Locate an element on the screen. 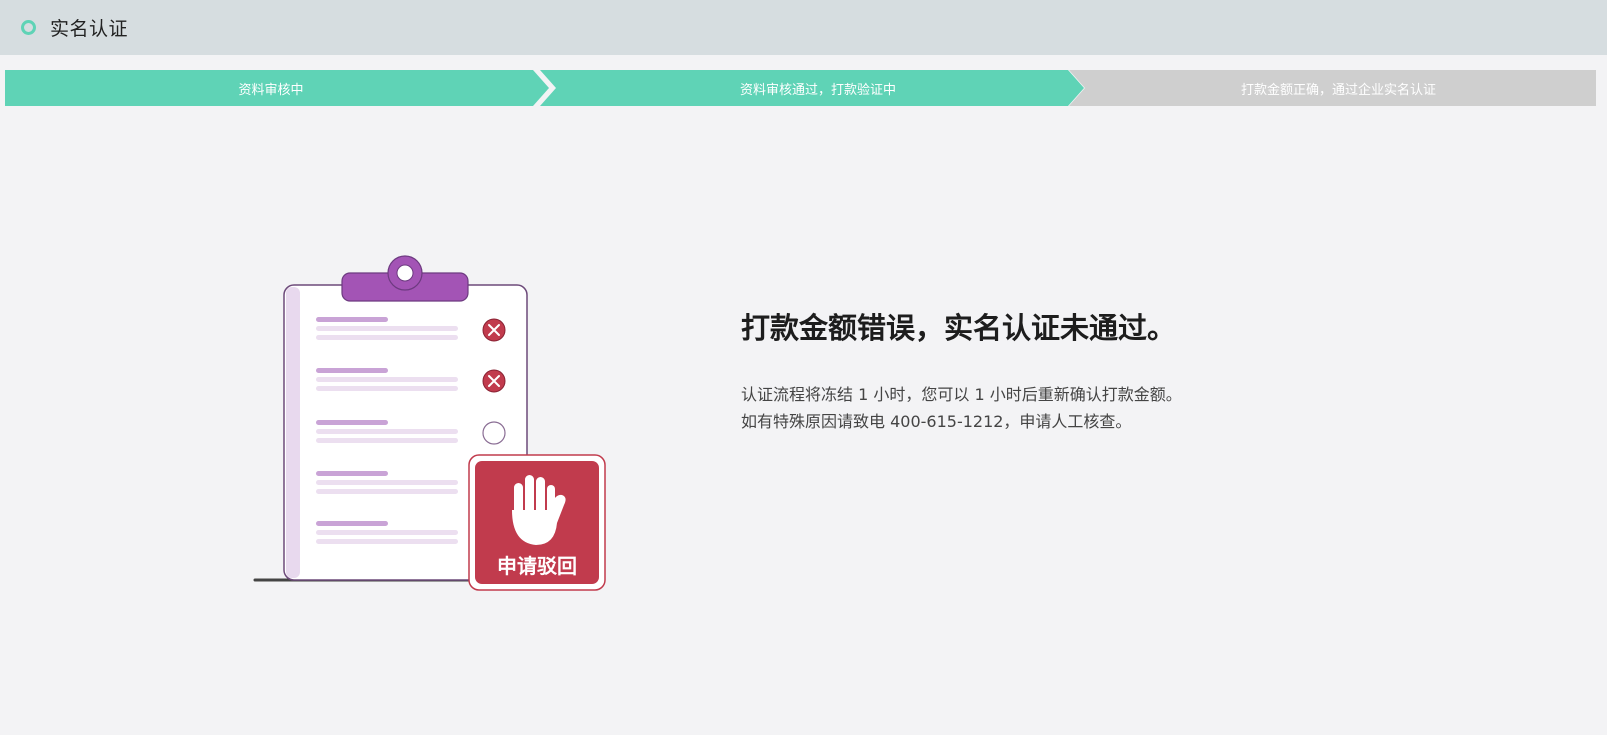 The width and height of the screenshot is (1607, 735). step-1: 资料审核中 is located at coordinates (277, 88).